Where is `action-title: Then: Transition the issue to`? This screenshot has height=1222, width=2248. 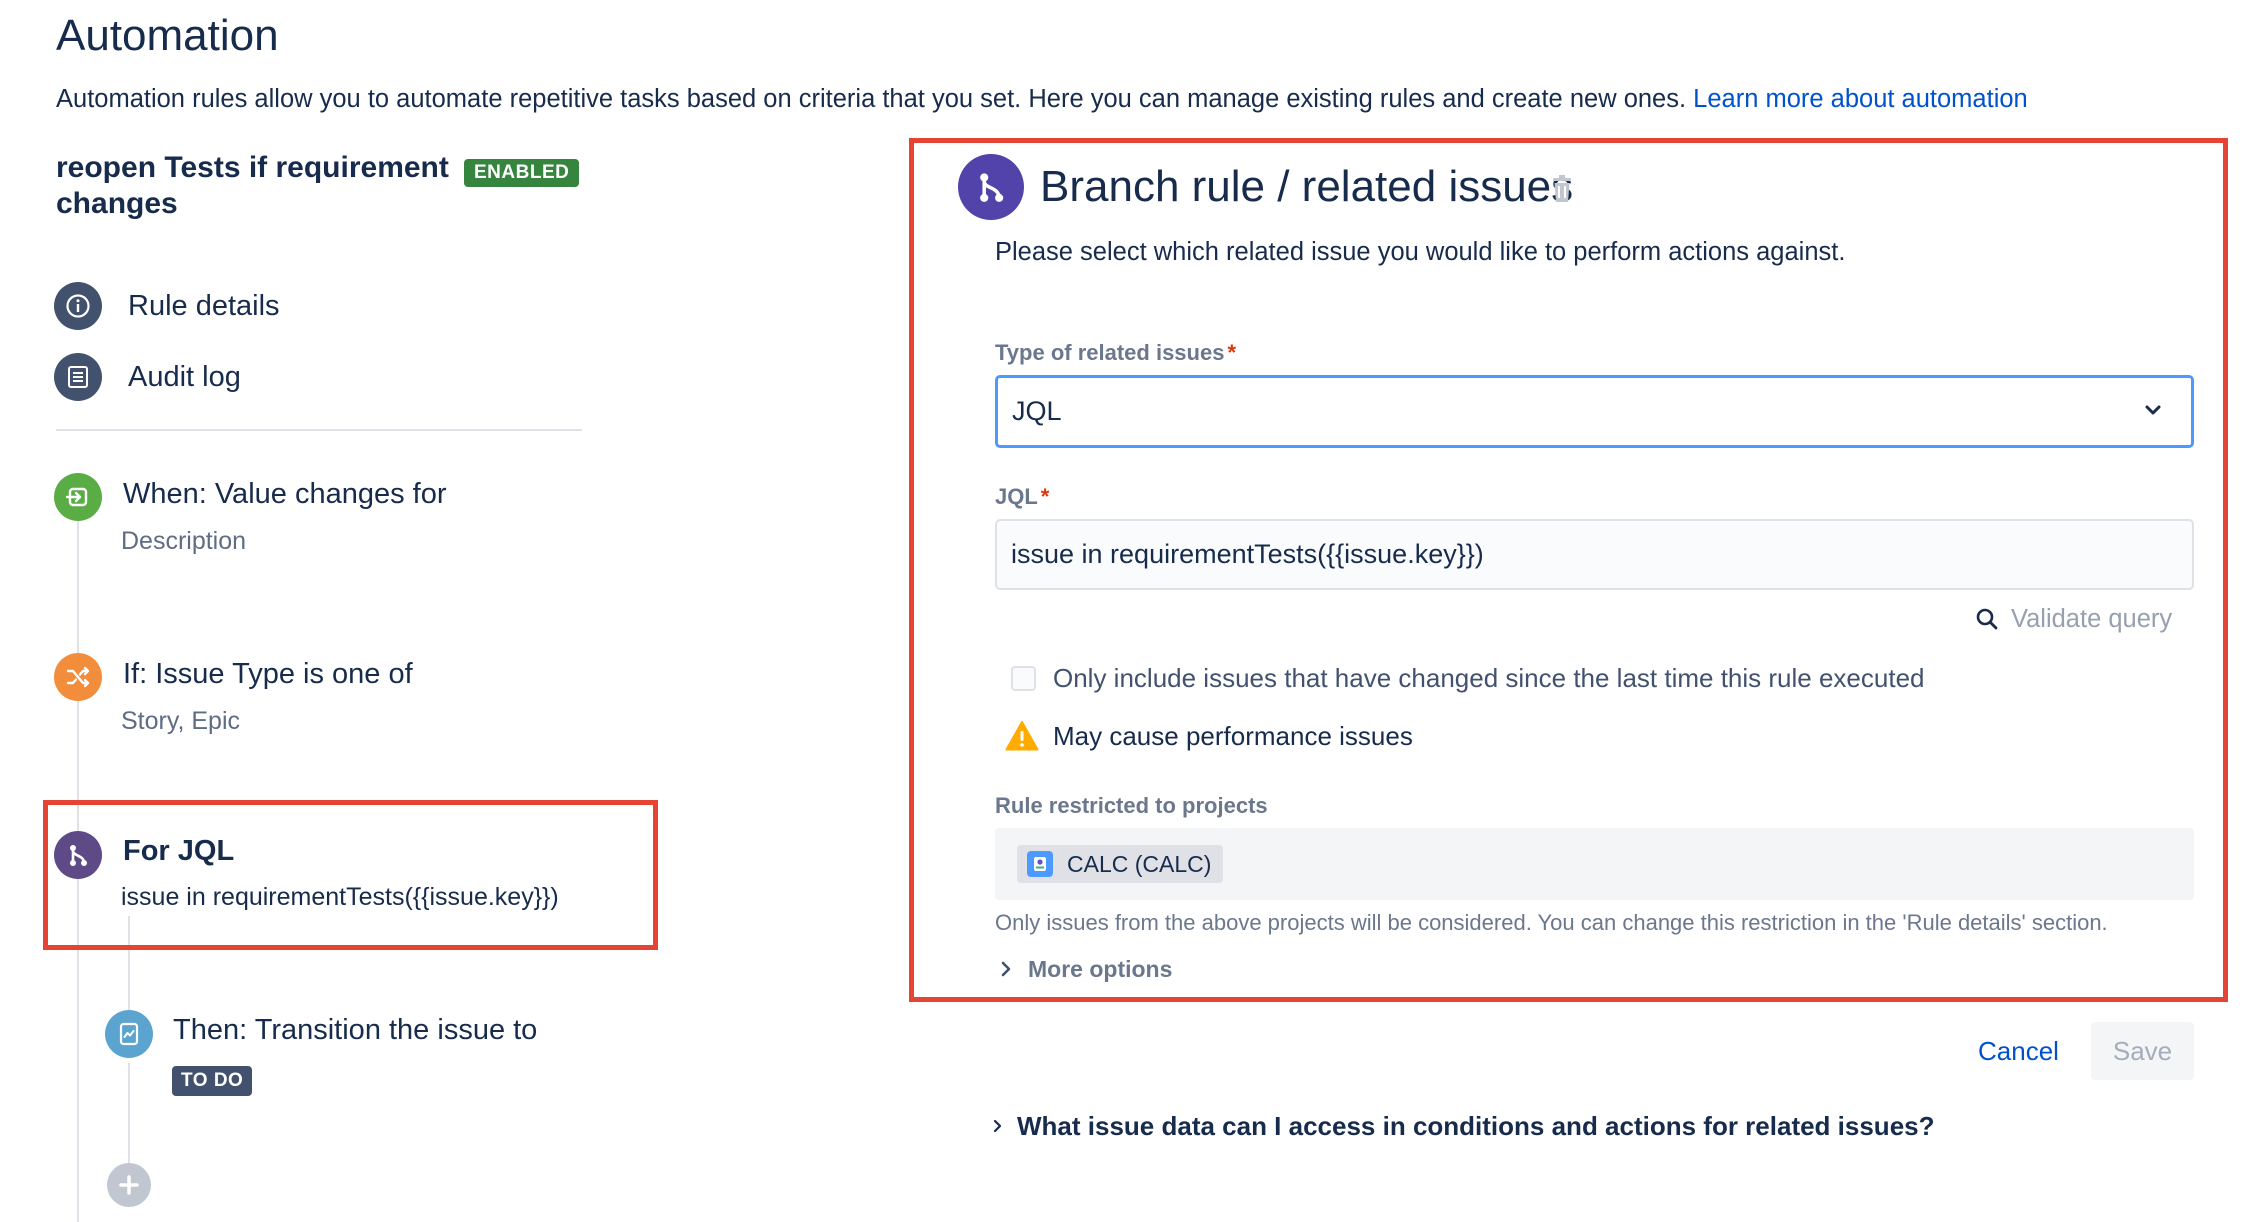 action-title: Then: Transition the issue to is located at coordinates (355, 1030).